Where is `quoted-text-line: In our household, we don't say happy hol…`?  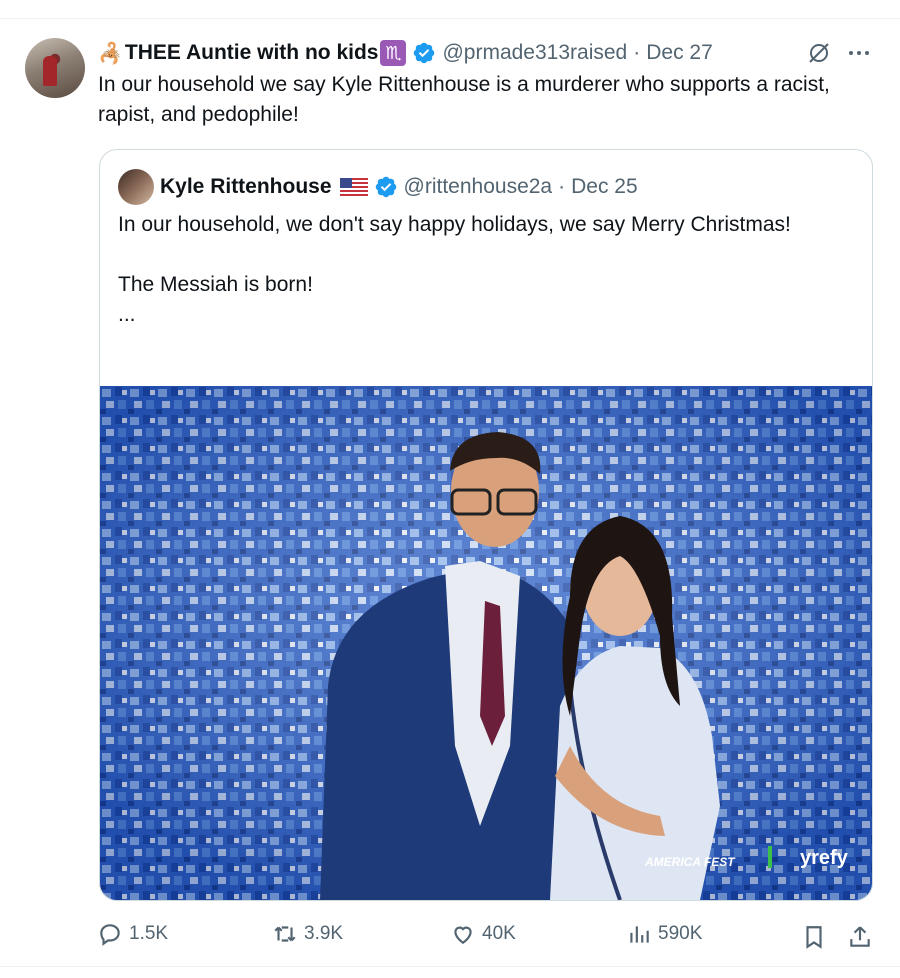
quoted-text-line: In our household, we don't say happy hol… is located at coordinates (454, 224).